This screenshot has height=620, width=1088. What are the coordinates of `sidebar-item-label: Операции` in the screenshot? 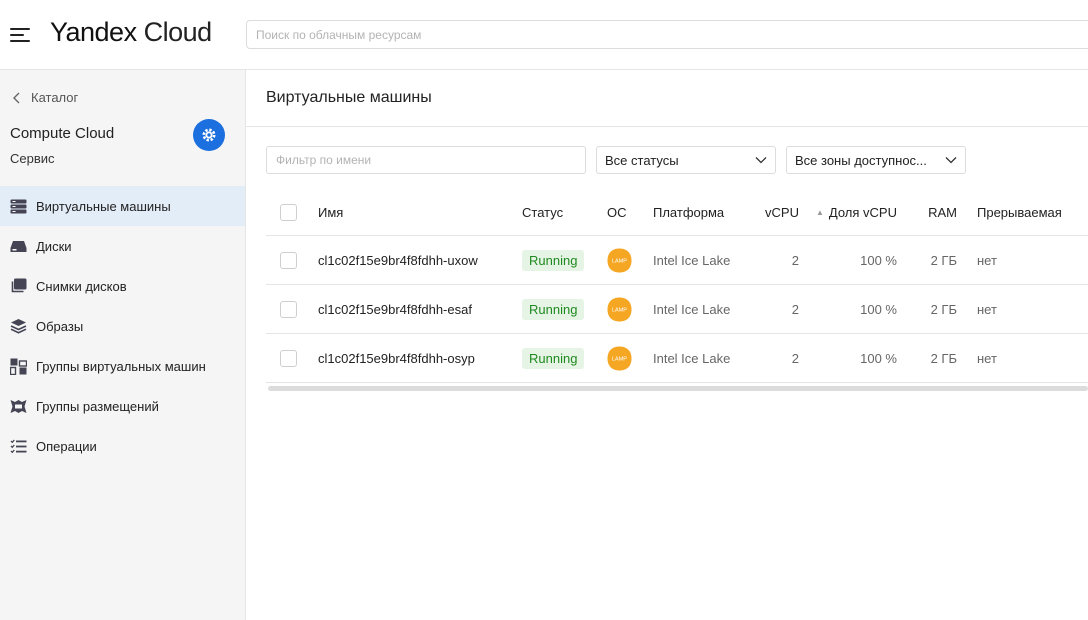 It's located at (66, 446).